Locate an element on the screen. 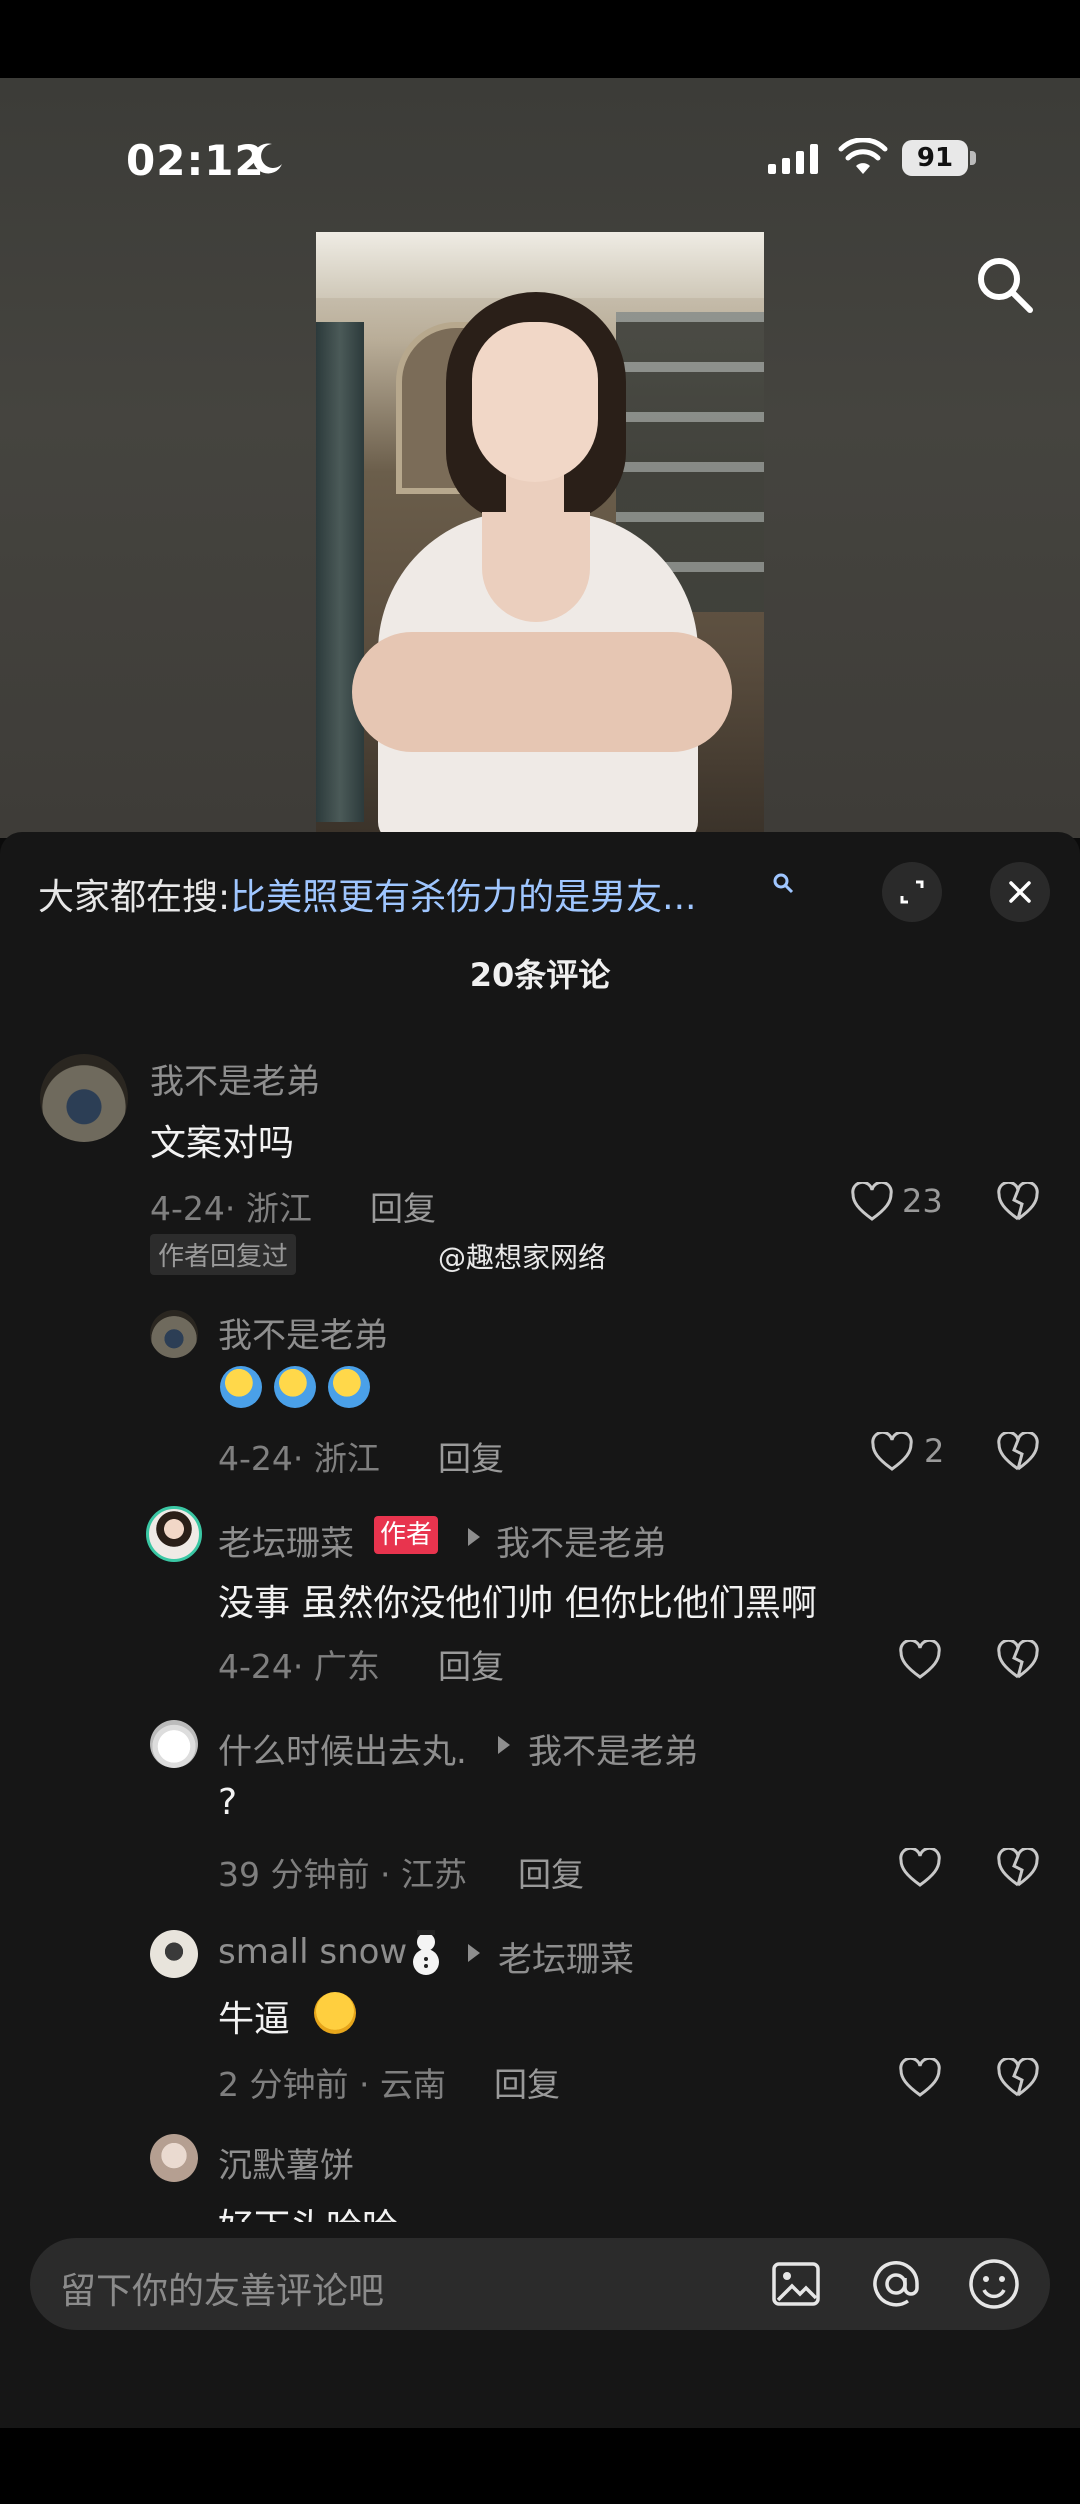  comment-username: 沉默薯饼 is located at coordinates (286, 2162).